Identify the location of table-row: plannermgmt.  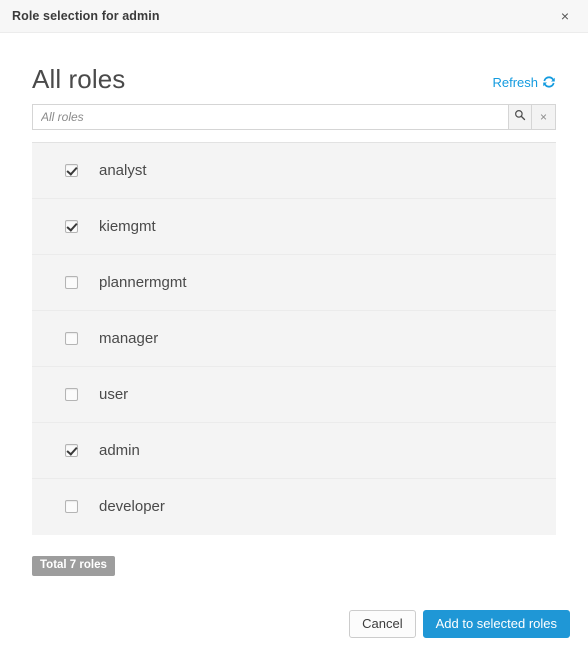
(294, 283).